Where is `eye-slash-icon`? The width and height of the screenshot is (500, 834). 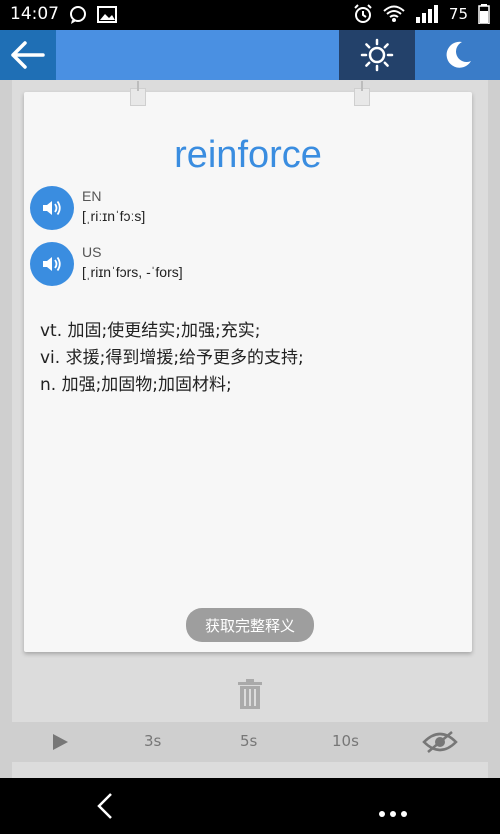 eye-slash-icon is located at coordinates (440, 742).